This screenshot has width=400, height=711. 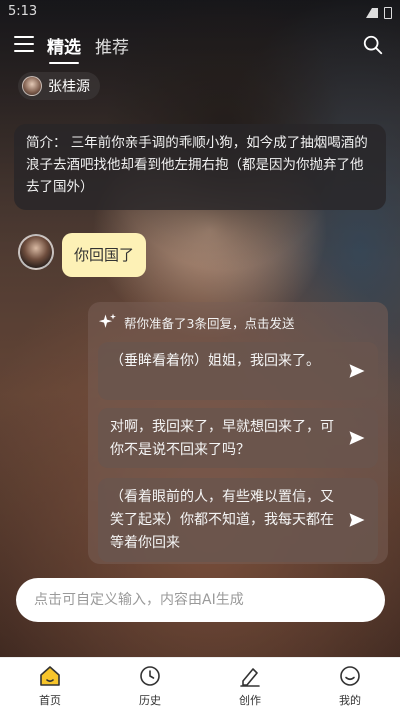 I want to click on signal-icon, so click(x=372, y=13).